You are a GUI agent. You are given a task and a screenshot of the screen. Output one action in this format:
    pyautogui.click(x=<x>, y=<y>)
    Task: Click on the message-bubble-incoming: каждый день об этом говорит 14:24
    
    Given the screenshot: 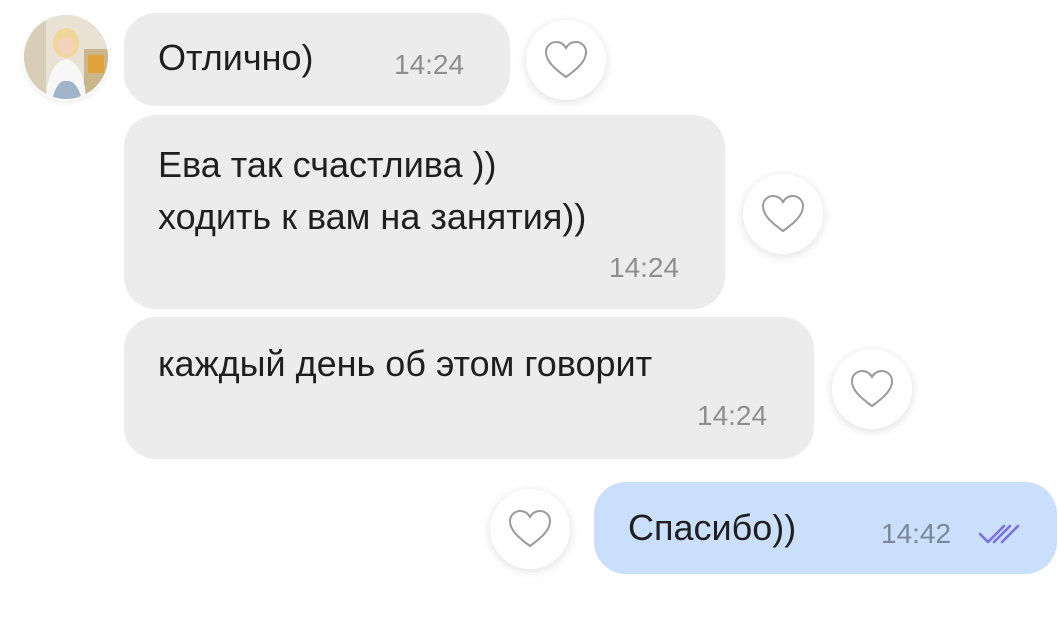 What is the action you would take?
    pyautogui.click(x=469, y=388)
    